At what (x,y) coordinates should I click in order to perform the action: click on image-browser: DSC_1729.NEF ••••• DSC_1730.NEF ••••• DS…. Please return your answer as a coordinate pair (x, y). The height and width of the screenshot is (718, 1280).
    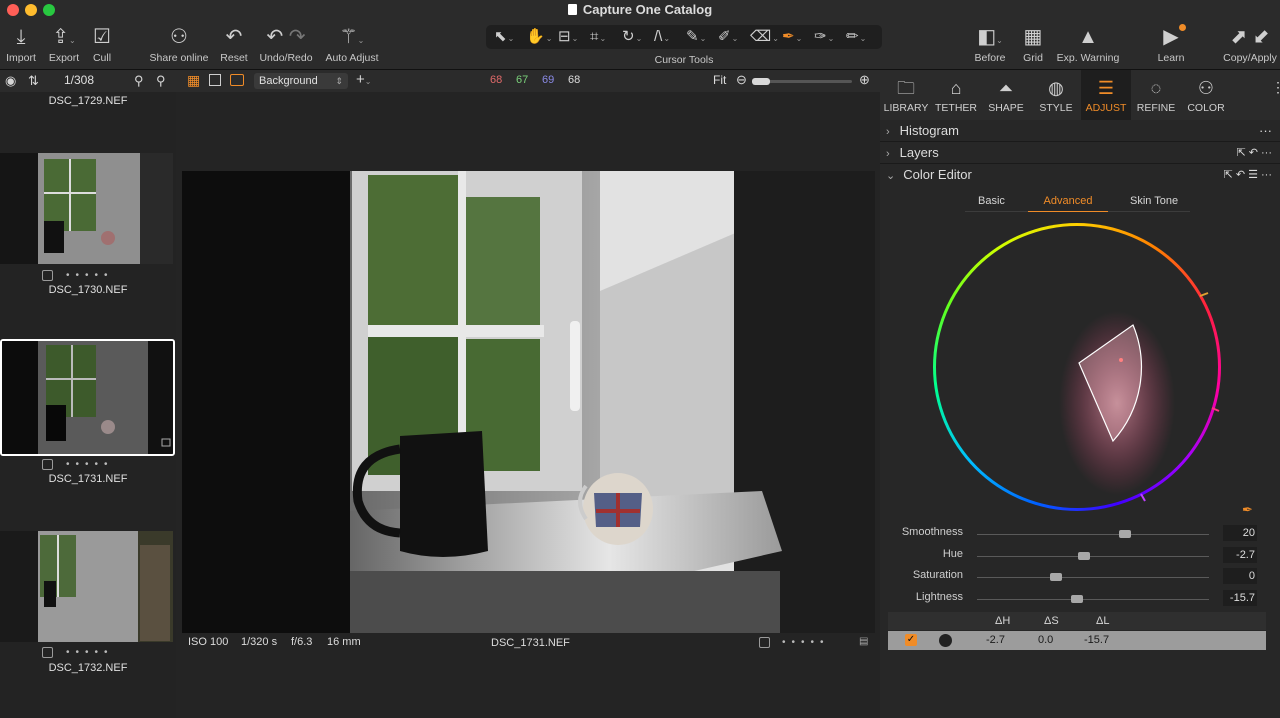
    Looking at the image, I should click on (88, 405).